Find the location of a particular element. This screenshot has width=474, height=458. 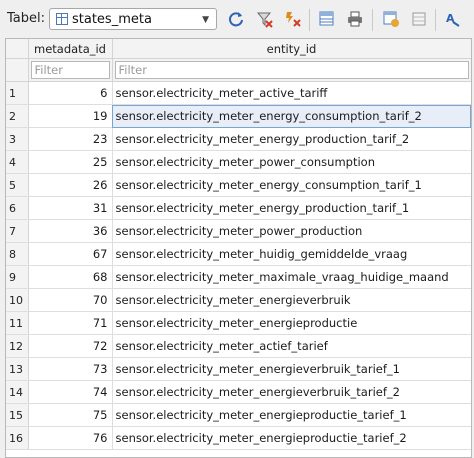

row-number: 1 is located at coordinates (17, 93).